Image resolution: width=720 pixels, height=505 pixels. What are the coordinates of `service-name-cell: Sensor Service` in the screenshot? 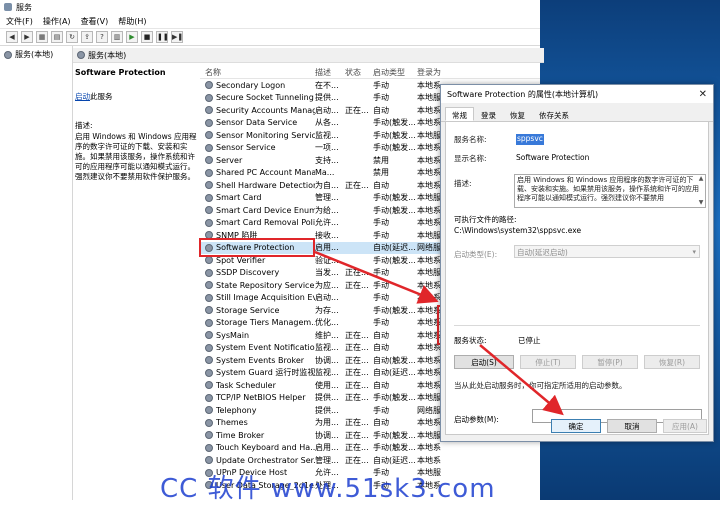 It's located at (257, 147).